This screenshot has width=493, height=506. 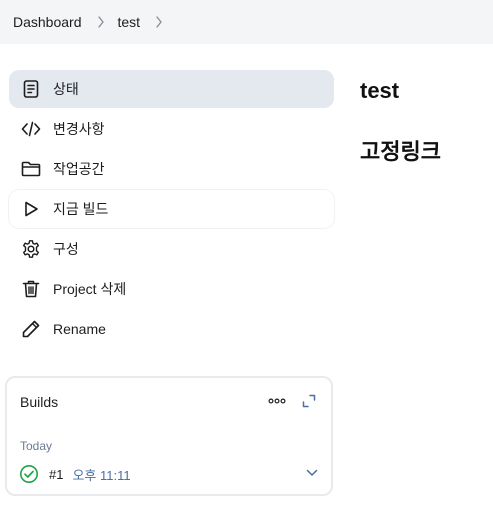 I want to click on more-options-icon, so click(x=277, y=401).